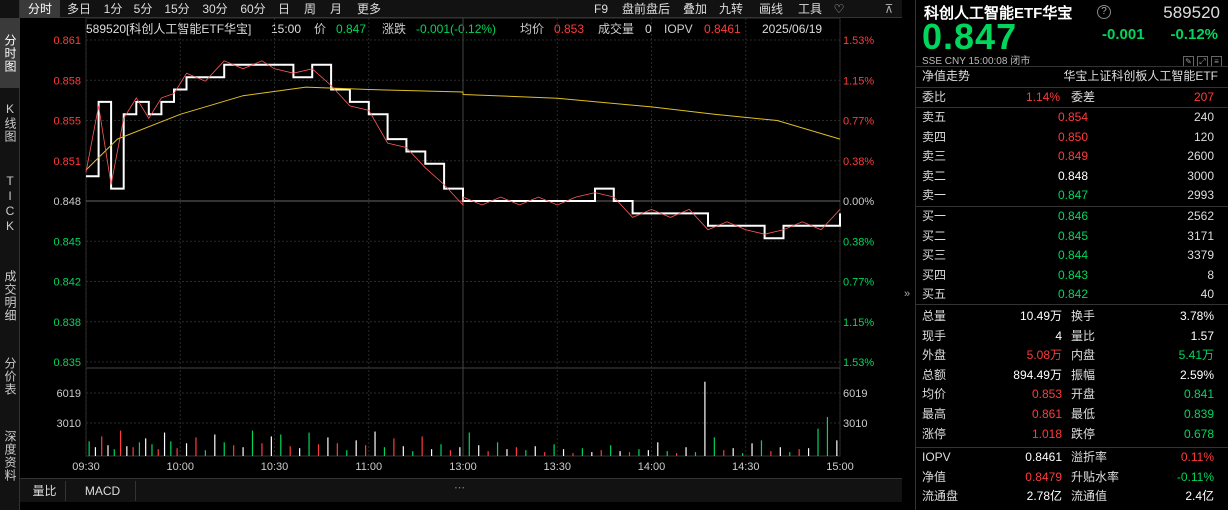 The width and height of the screenshot is (1228, 510). I want to click on stat-value: 2.59%, so click(1196, 374).